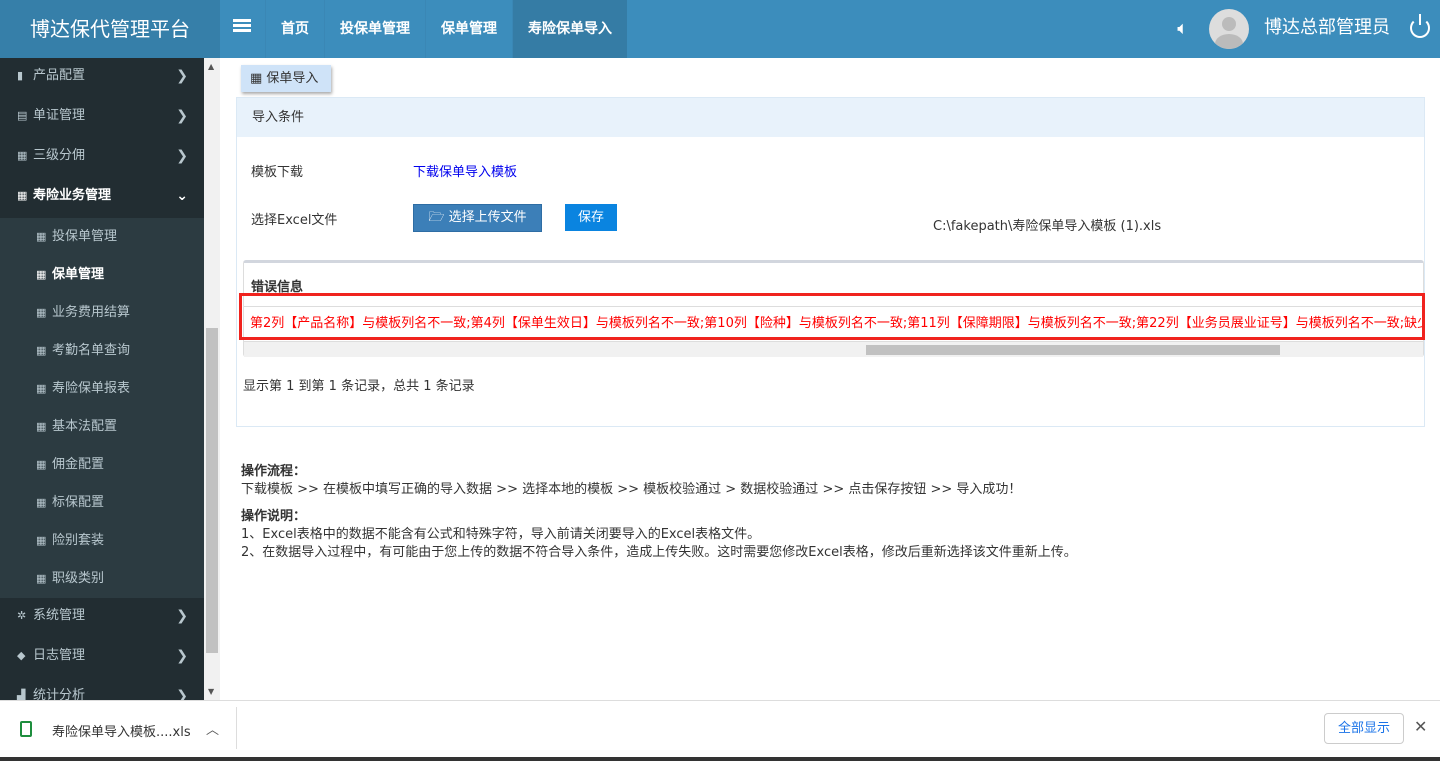 This screenshot has height=761, width=1440. What do you see at coordinates (59, 75) in the screenshot?
I see `sidebar-item-label: 产品配置` at bounding box center [59, 75].